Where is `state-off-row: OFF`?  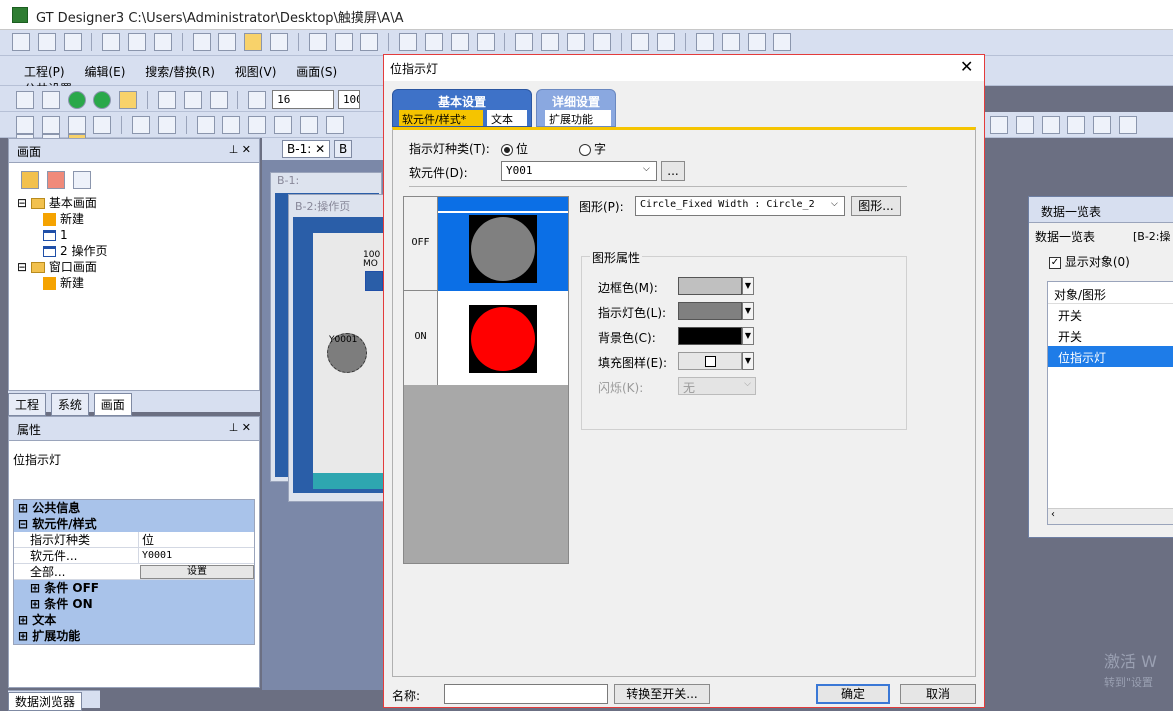
state-off-row: OFF is located at coordinates (421, 244).